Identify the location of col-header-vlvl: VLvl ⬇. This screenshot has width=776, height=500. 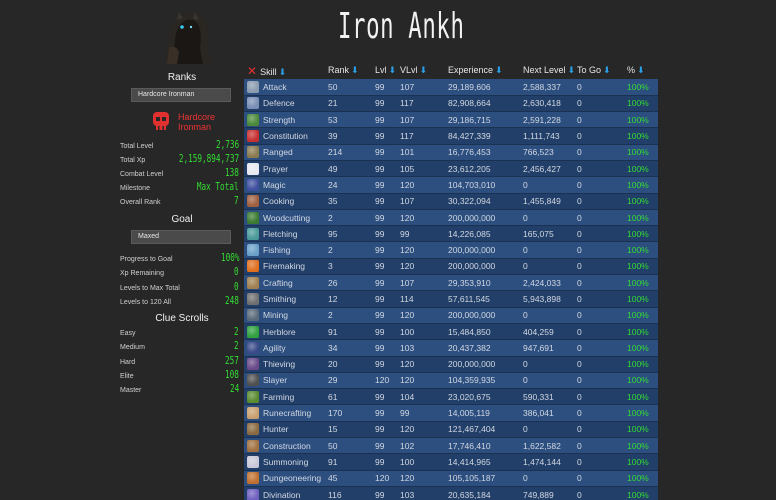
(424, 70).